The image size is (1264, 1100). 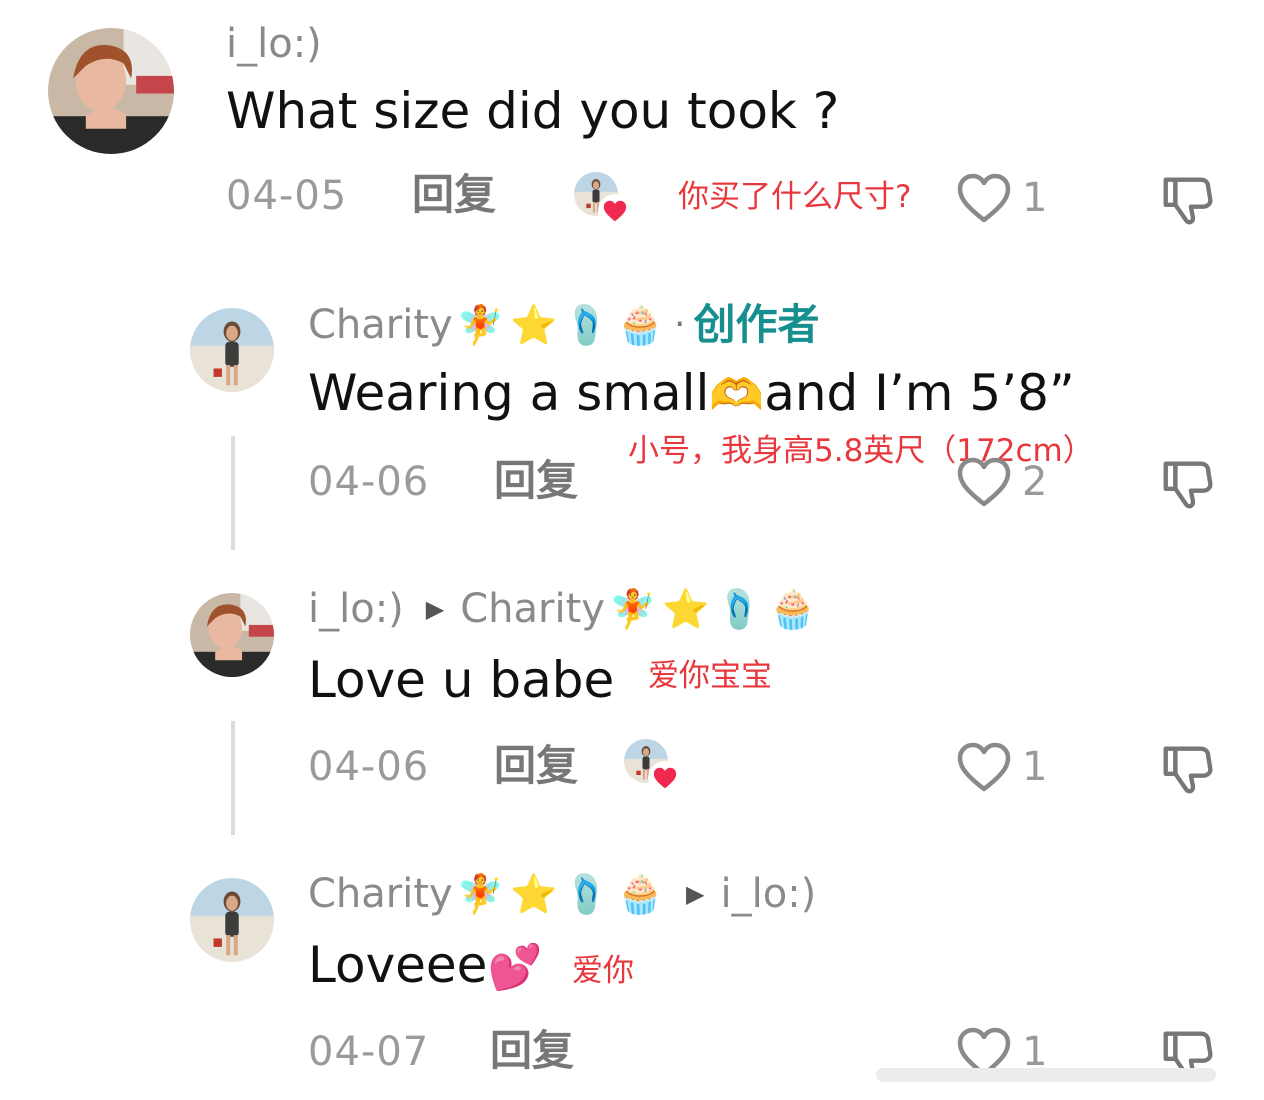 I want to click on translation-note: 你买了什么尺寸?, so click(x=795, y=197).